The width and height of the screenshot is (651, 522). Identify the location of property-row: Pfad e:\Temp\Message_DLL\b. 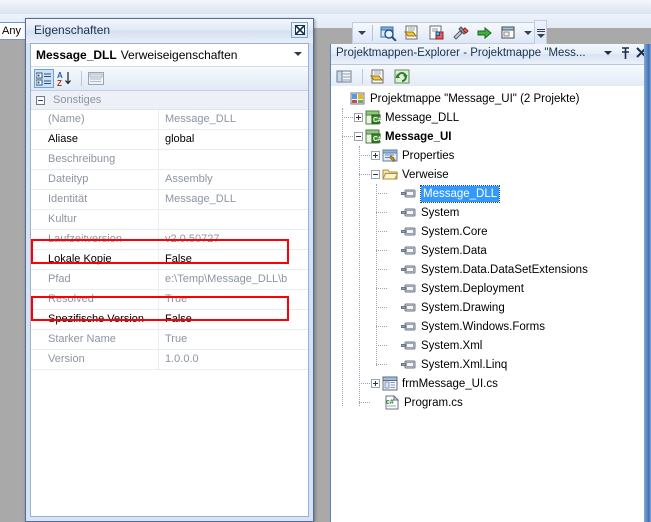
(169, 280).